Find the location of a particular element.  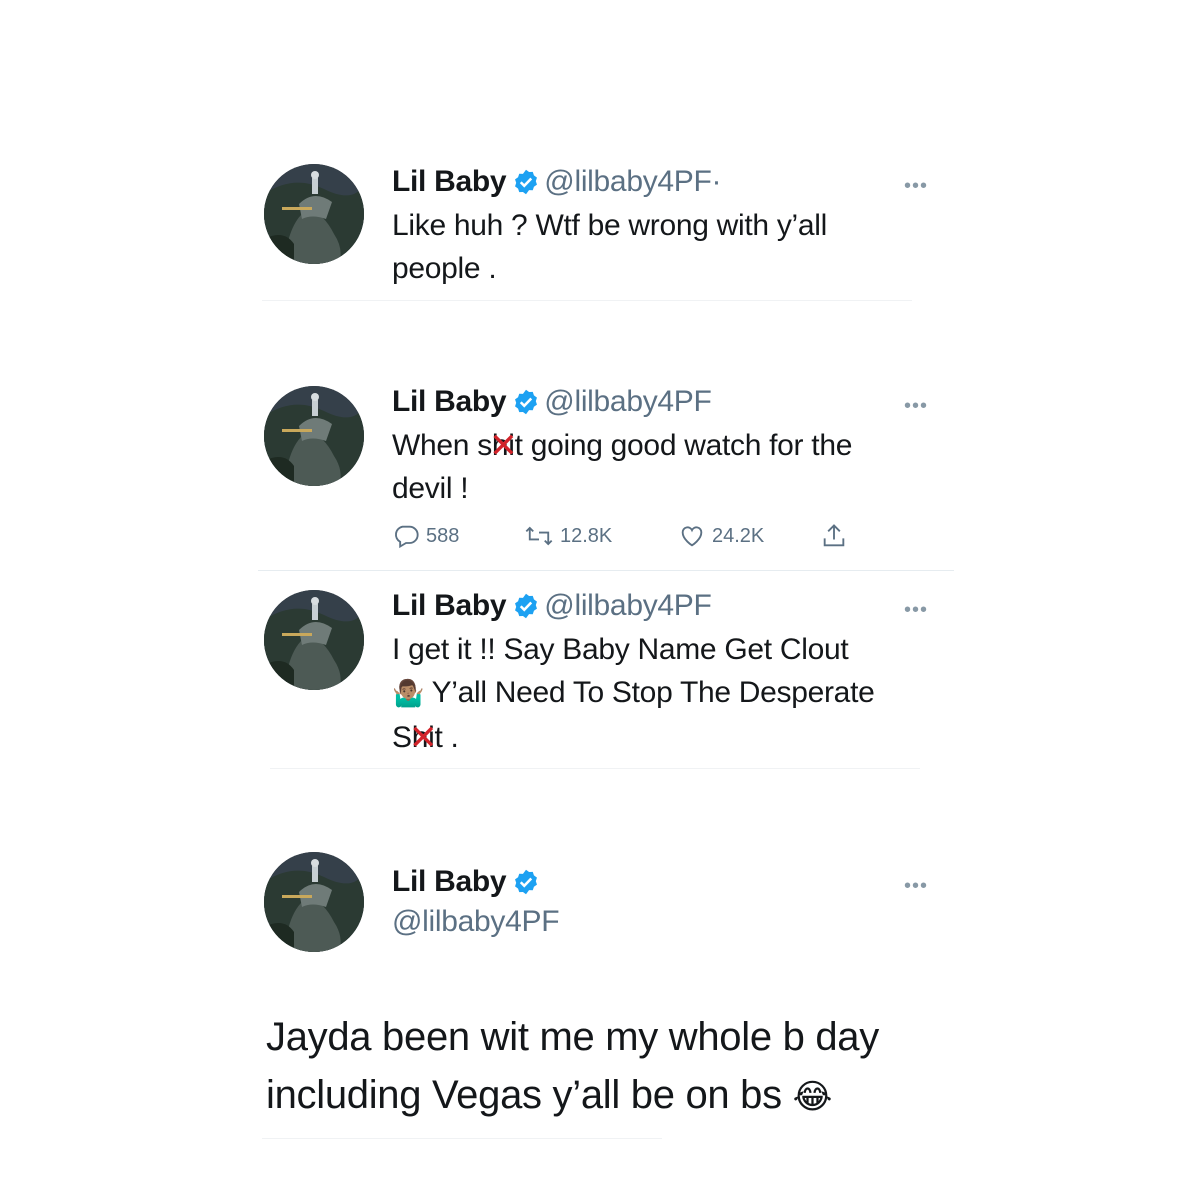

tweet-header: Lil Baby @lilbaby4PF· is located at coordinates (557, 184).